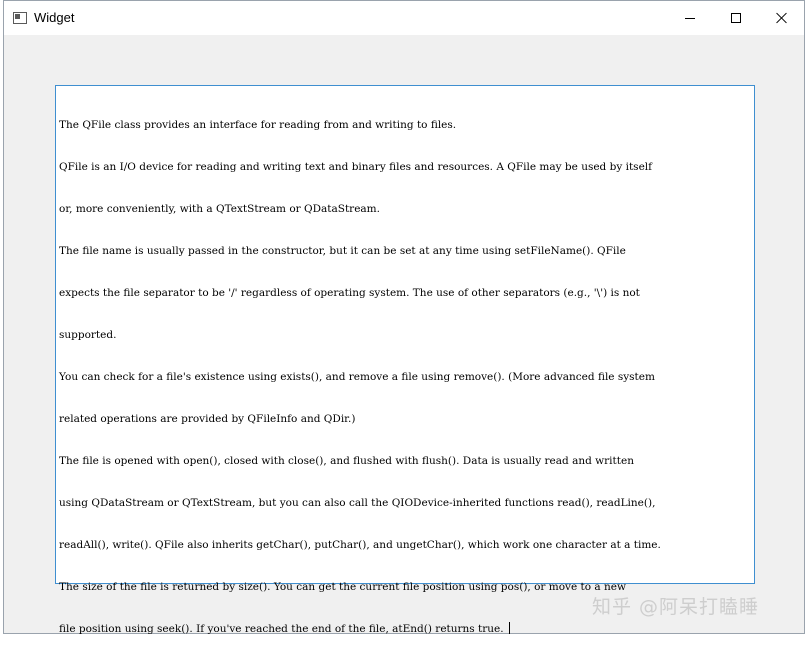  Describe the element at coordinates (54, 17) in the screenshot. I see `window-title: Widget` at that location.